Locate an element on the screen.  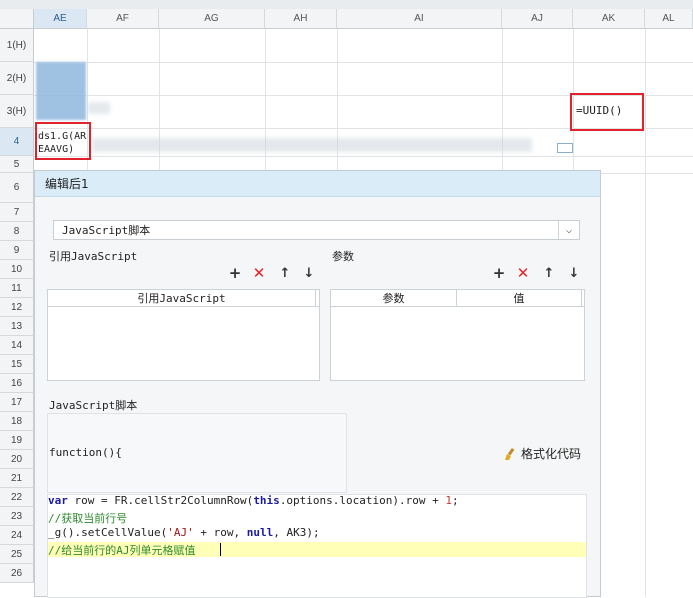
row-header-16: 16 is located at coordinates (17, 383).